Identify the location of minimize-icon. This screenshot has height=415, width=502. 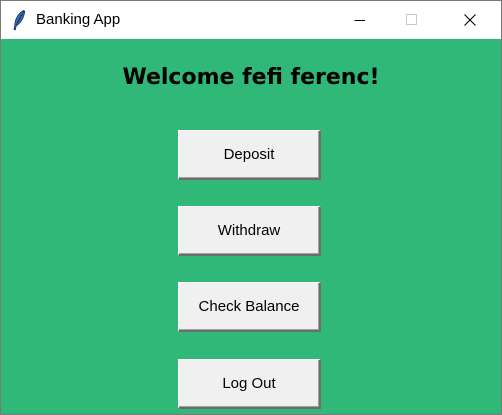
(359, 20).